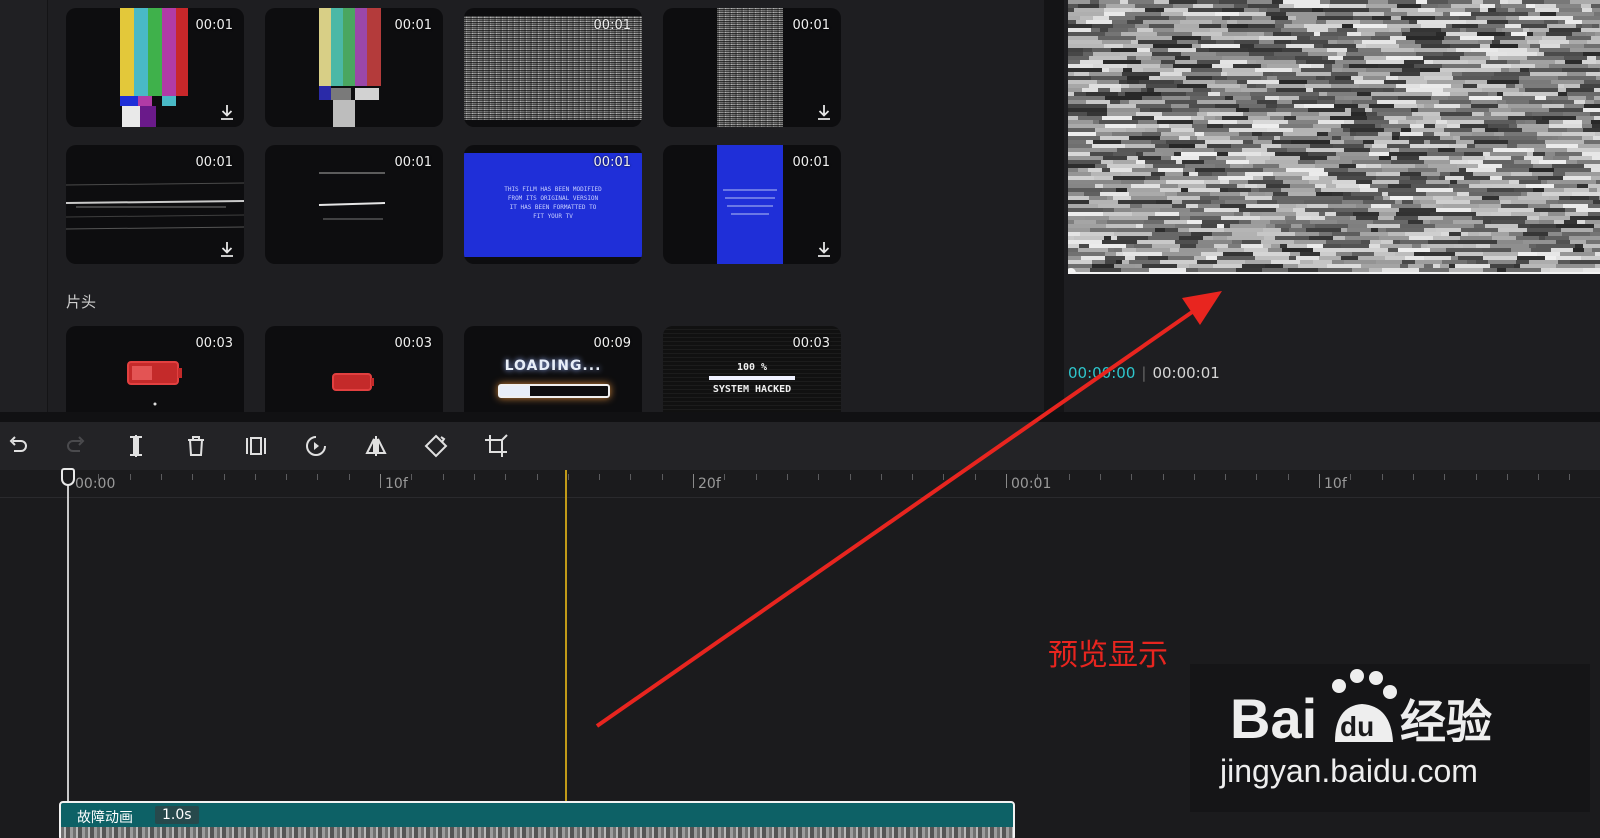 The image size is (1600, 838). Describe the element at coordinates (800, 446) in the screenshot. I see `edit-toolbar` at that location.